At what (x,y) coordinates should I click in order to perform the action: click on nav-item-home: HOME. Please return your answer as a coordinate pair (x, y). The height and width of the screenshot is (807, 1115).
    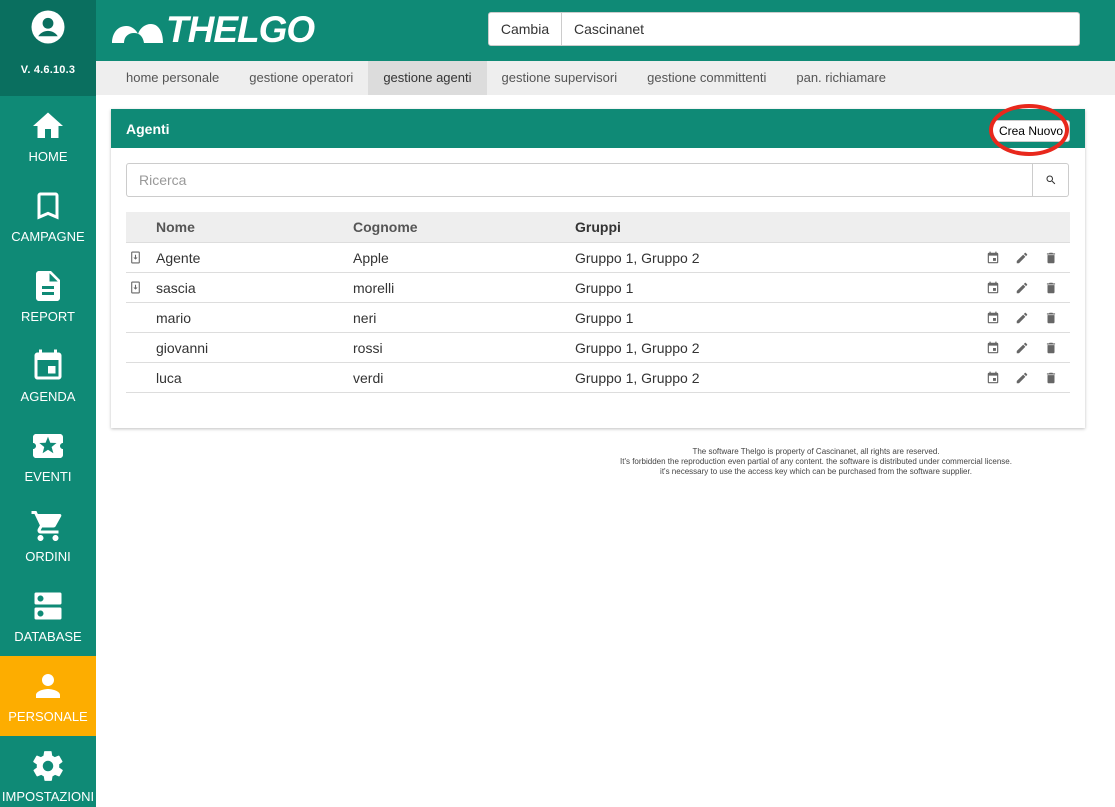
    Looking at the image, I should click on (48, 136).